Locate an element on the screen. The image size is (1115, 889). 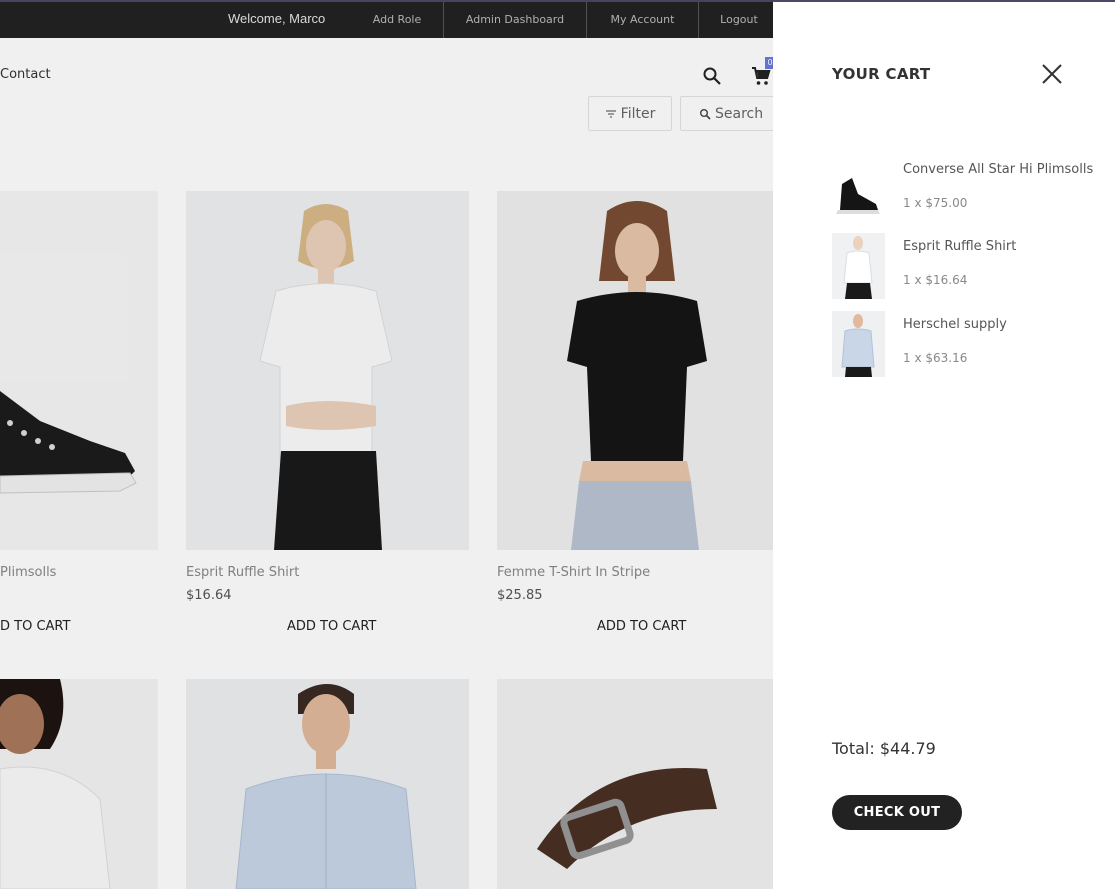
white-shirt-thumbnail-image is located at coordinates (858, 266).